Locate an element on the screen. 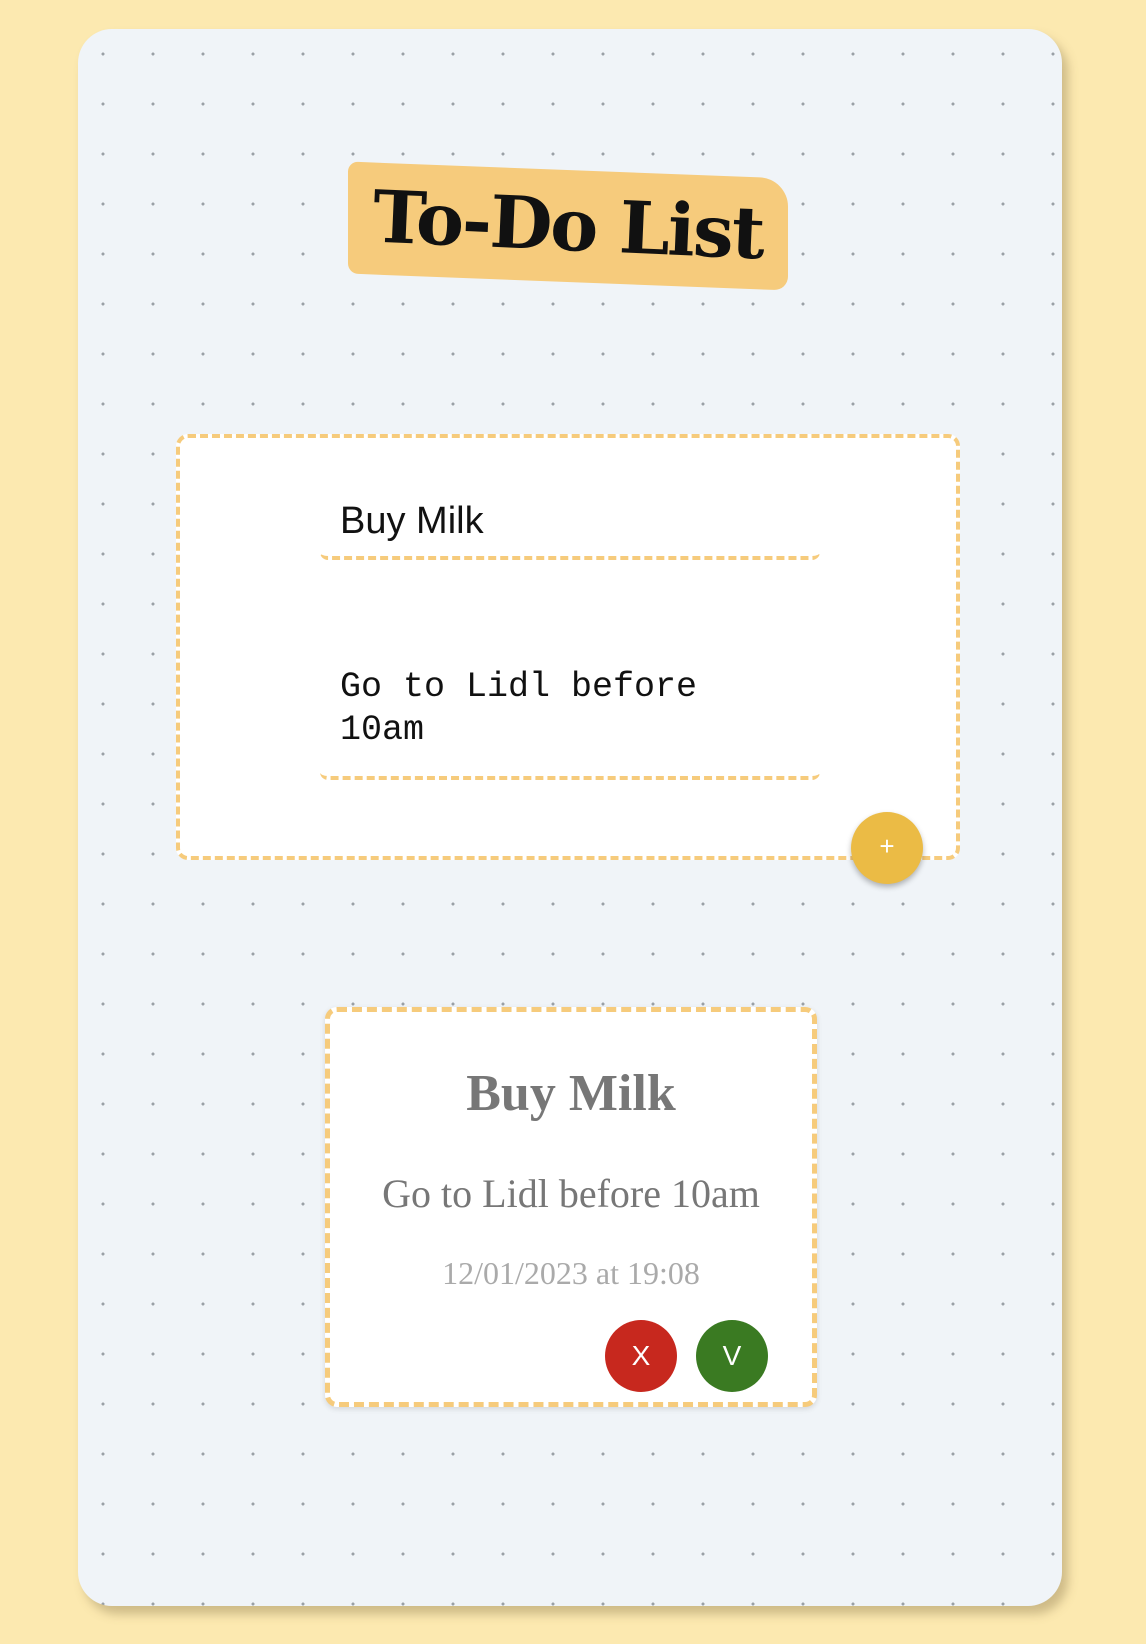 The width and height of the screenshot is (1146, 1644). todo-description-textarea: Go to Lidl before 10am is located at coordinates (570, 714).